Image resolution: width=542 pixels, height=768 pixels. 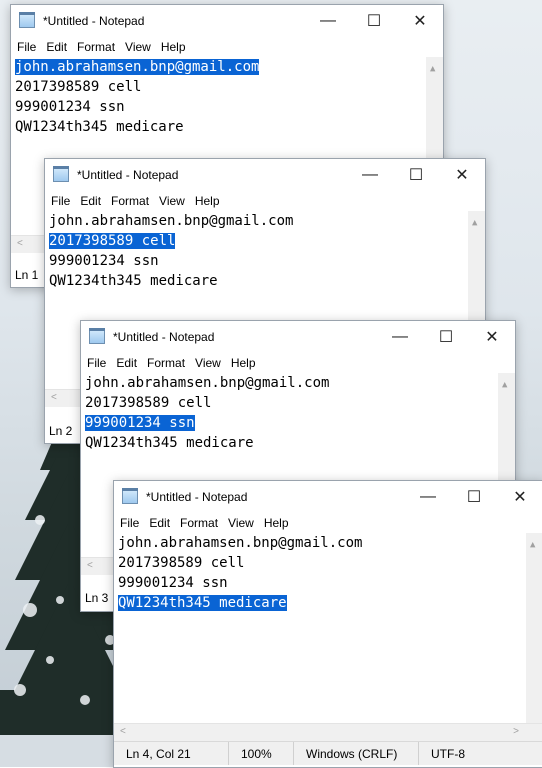 What do you see at coordinates (328, 732) in the screenshot?
I see `horizontal-scrollbar: < >` at bounding box center [328, 732].